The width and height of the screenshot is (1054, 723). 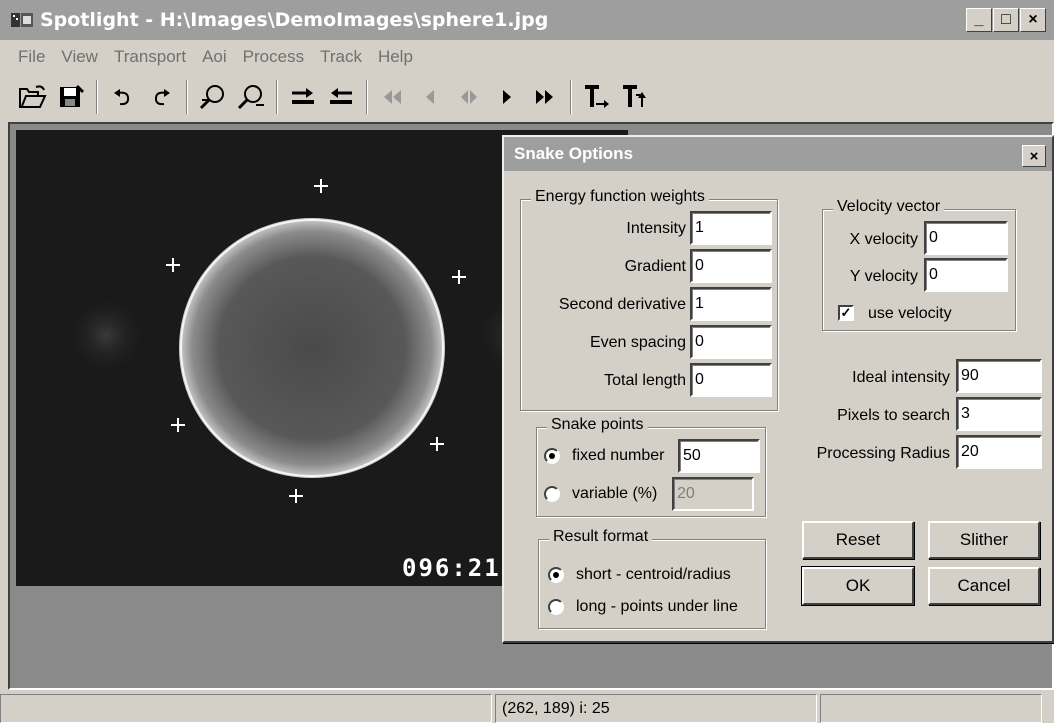 What do you see at coordinates (1033, 20) in the screenshot?
I see `close-button: ×` at bounding box center [1033, 20].